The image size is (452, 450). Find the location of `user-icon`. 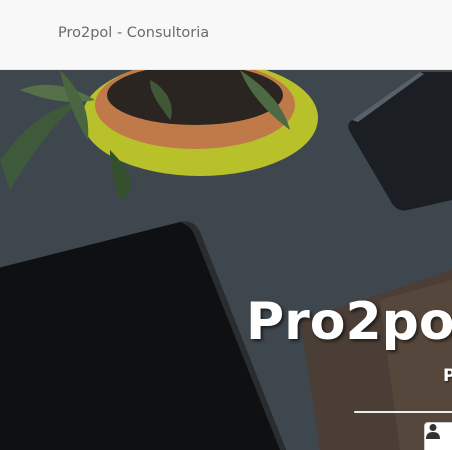

user-icon is located at coordinates (433, 431).